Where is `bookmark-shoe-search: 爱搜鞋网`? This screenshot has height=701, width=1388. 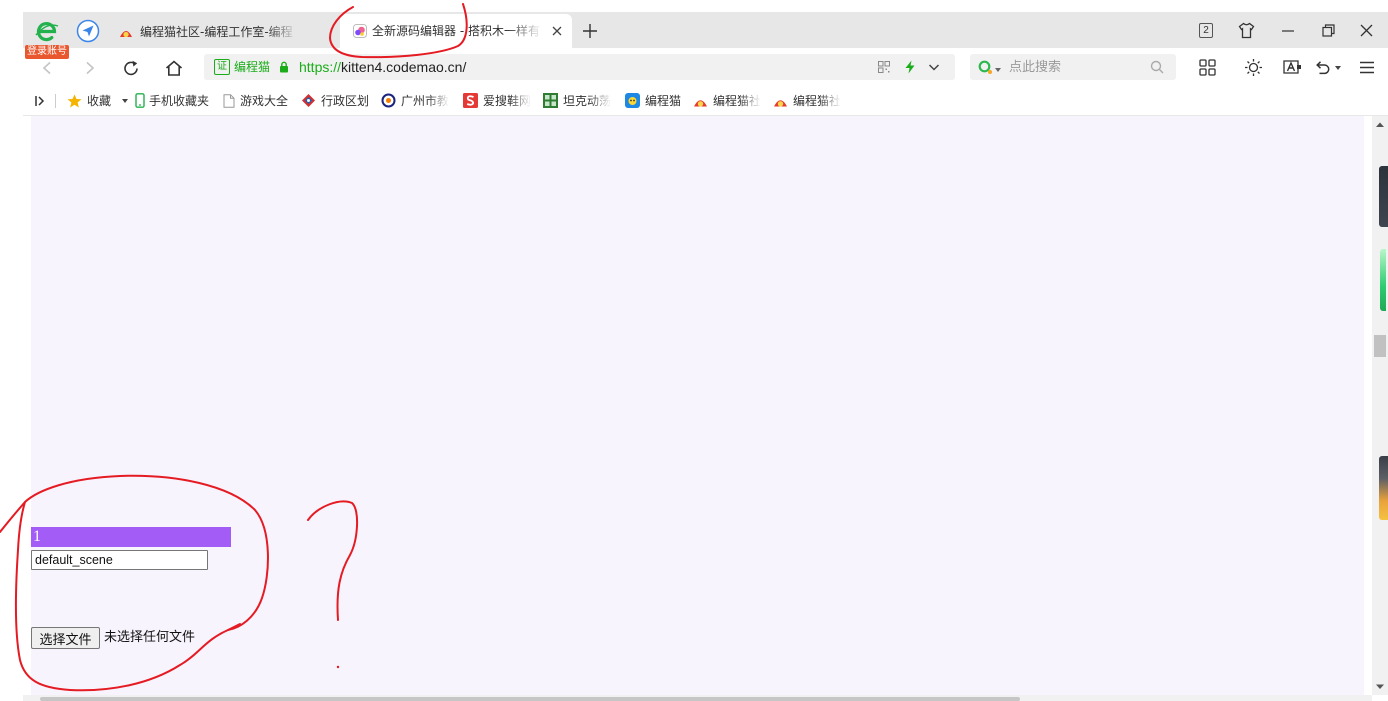
bookmark-shoe-search: 爱搜鞋网 is located at coordinates (497, 100).